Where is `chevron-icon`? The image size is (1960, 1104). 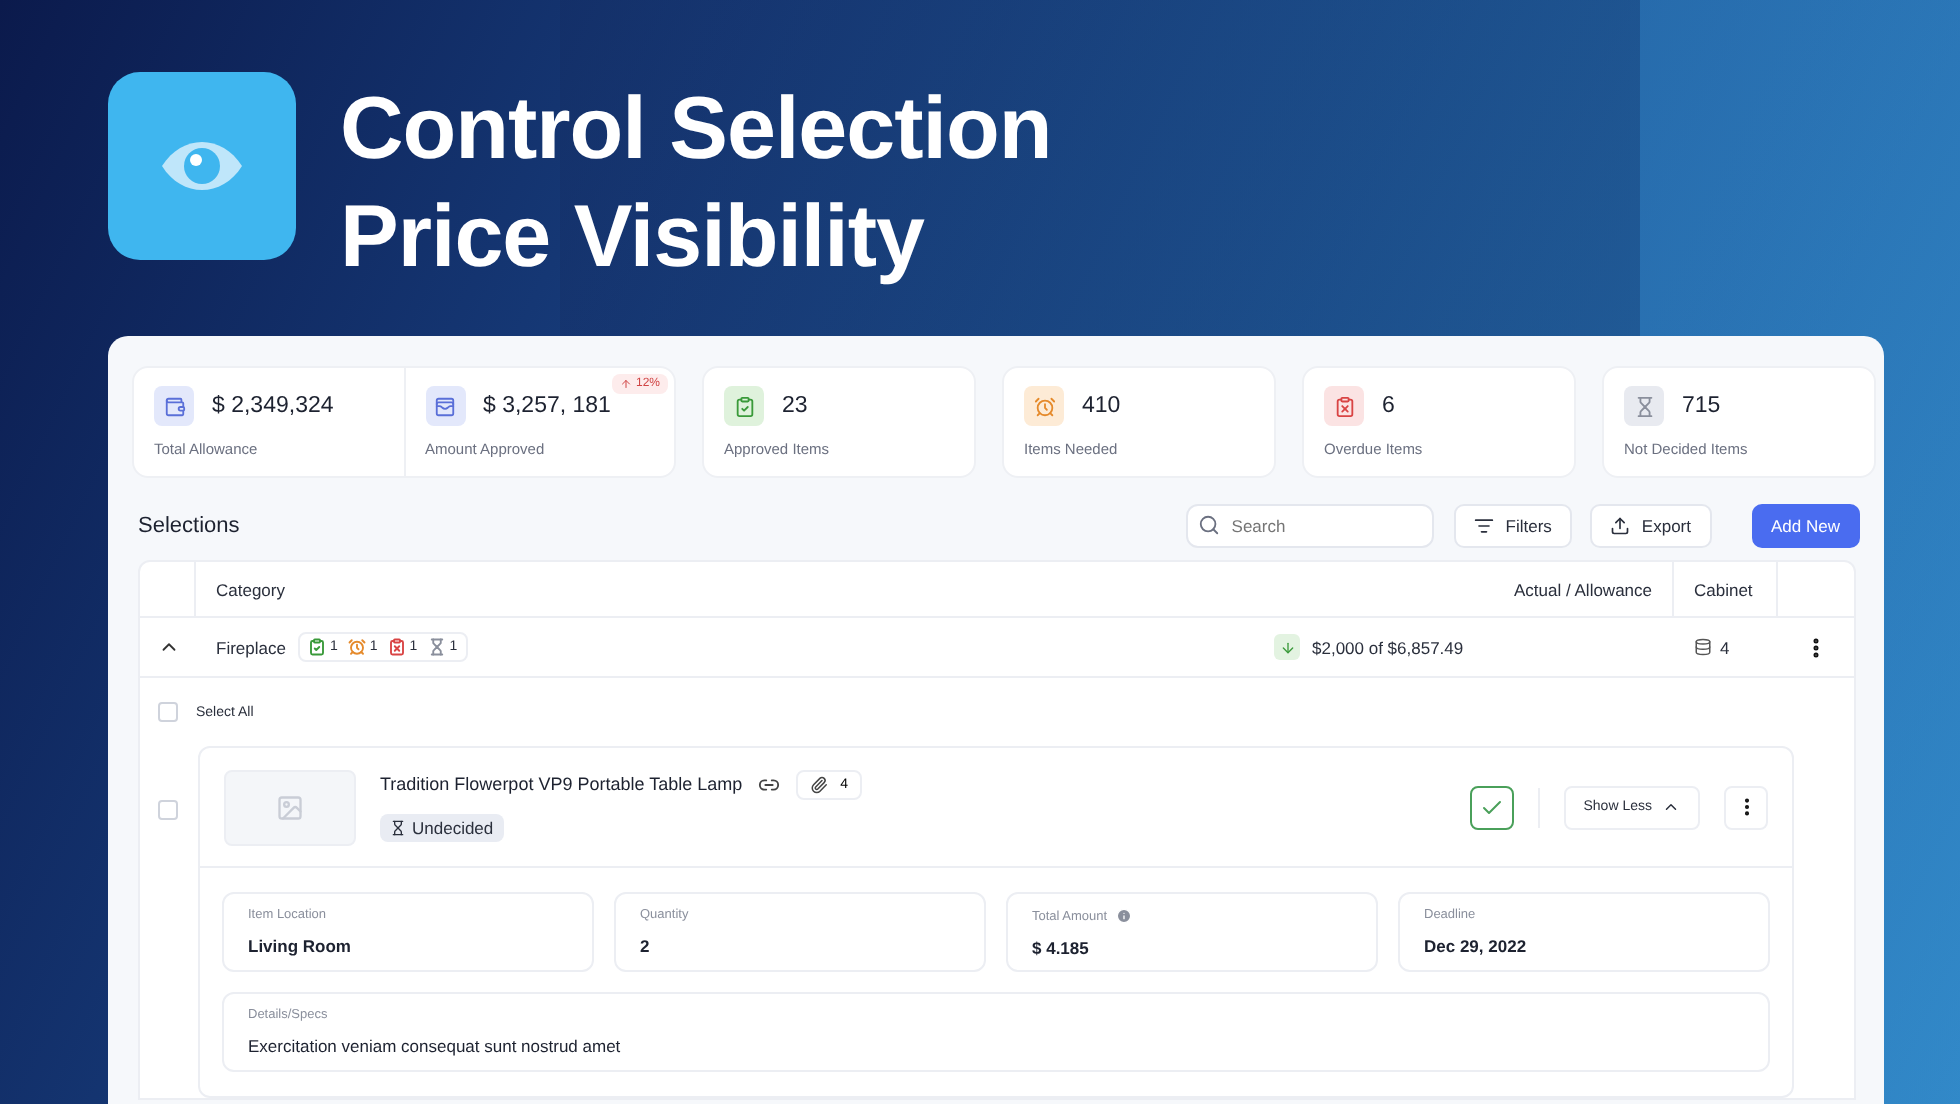
chevron-icon is located at coordinates (1671, 807).